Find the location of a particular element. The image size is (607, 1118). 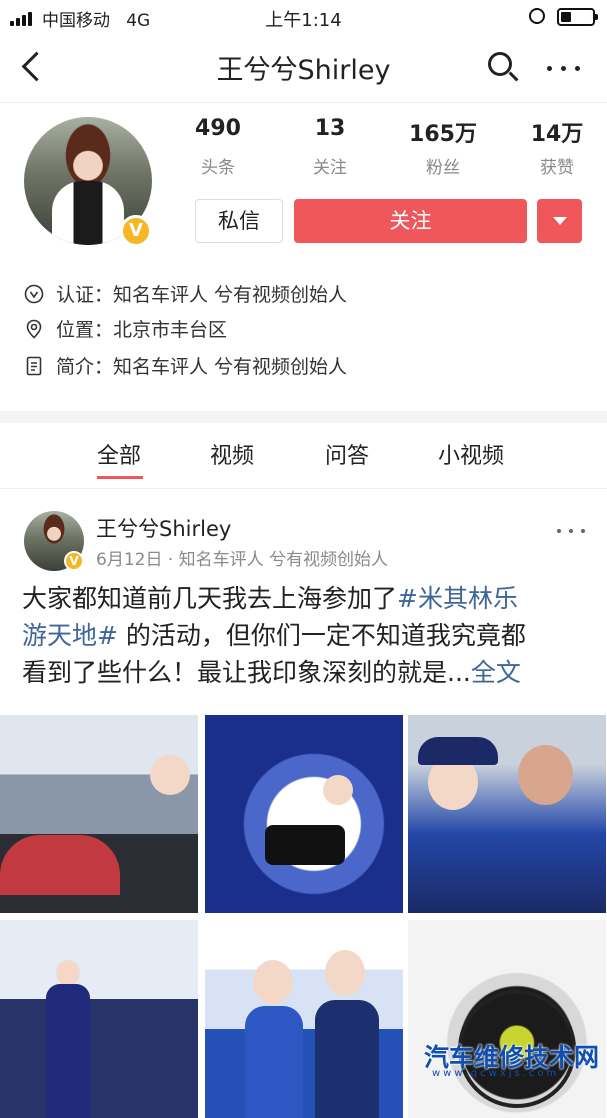

stat-fans-value: 165万 is located at coordinates (443, 132).